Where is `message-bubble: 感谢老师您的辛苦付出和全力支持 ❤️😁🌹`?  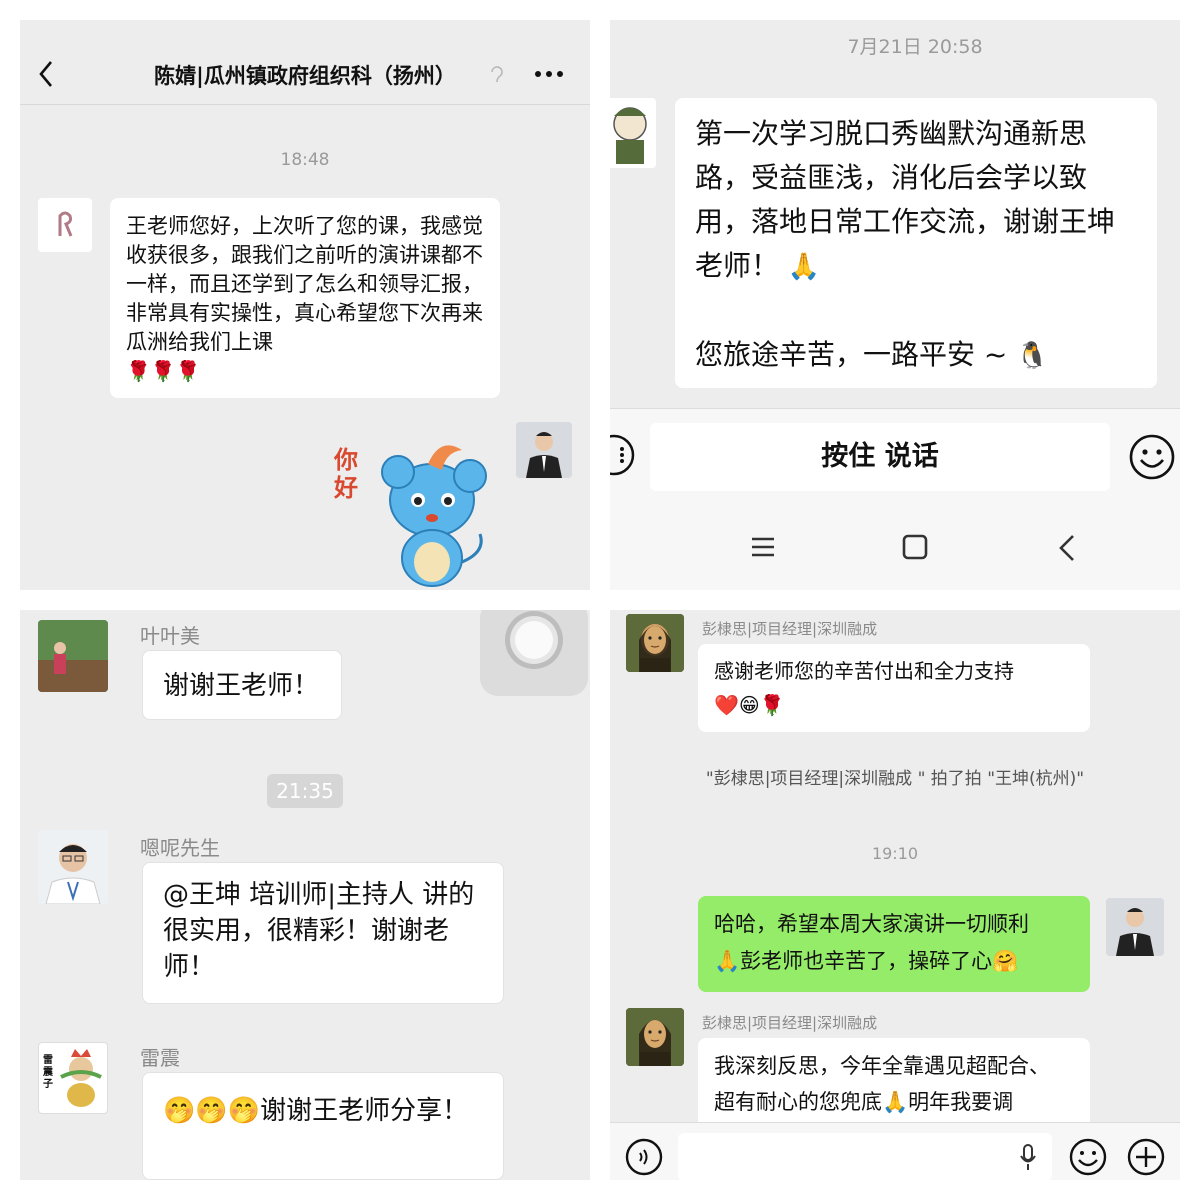 message-bubble: 感谢老师您的辛苦付出和全力支持 ❤️😁🌹 is located at coordinates (894, 688).